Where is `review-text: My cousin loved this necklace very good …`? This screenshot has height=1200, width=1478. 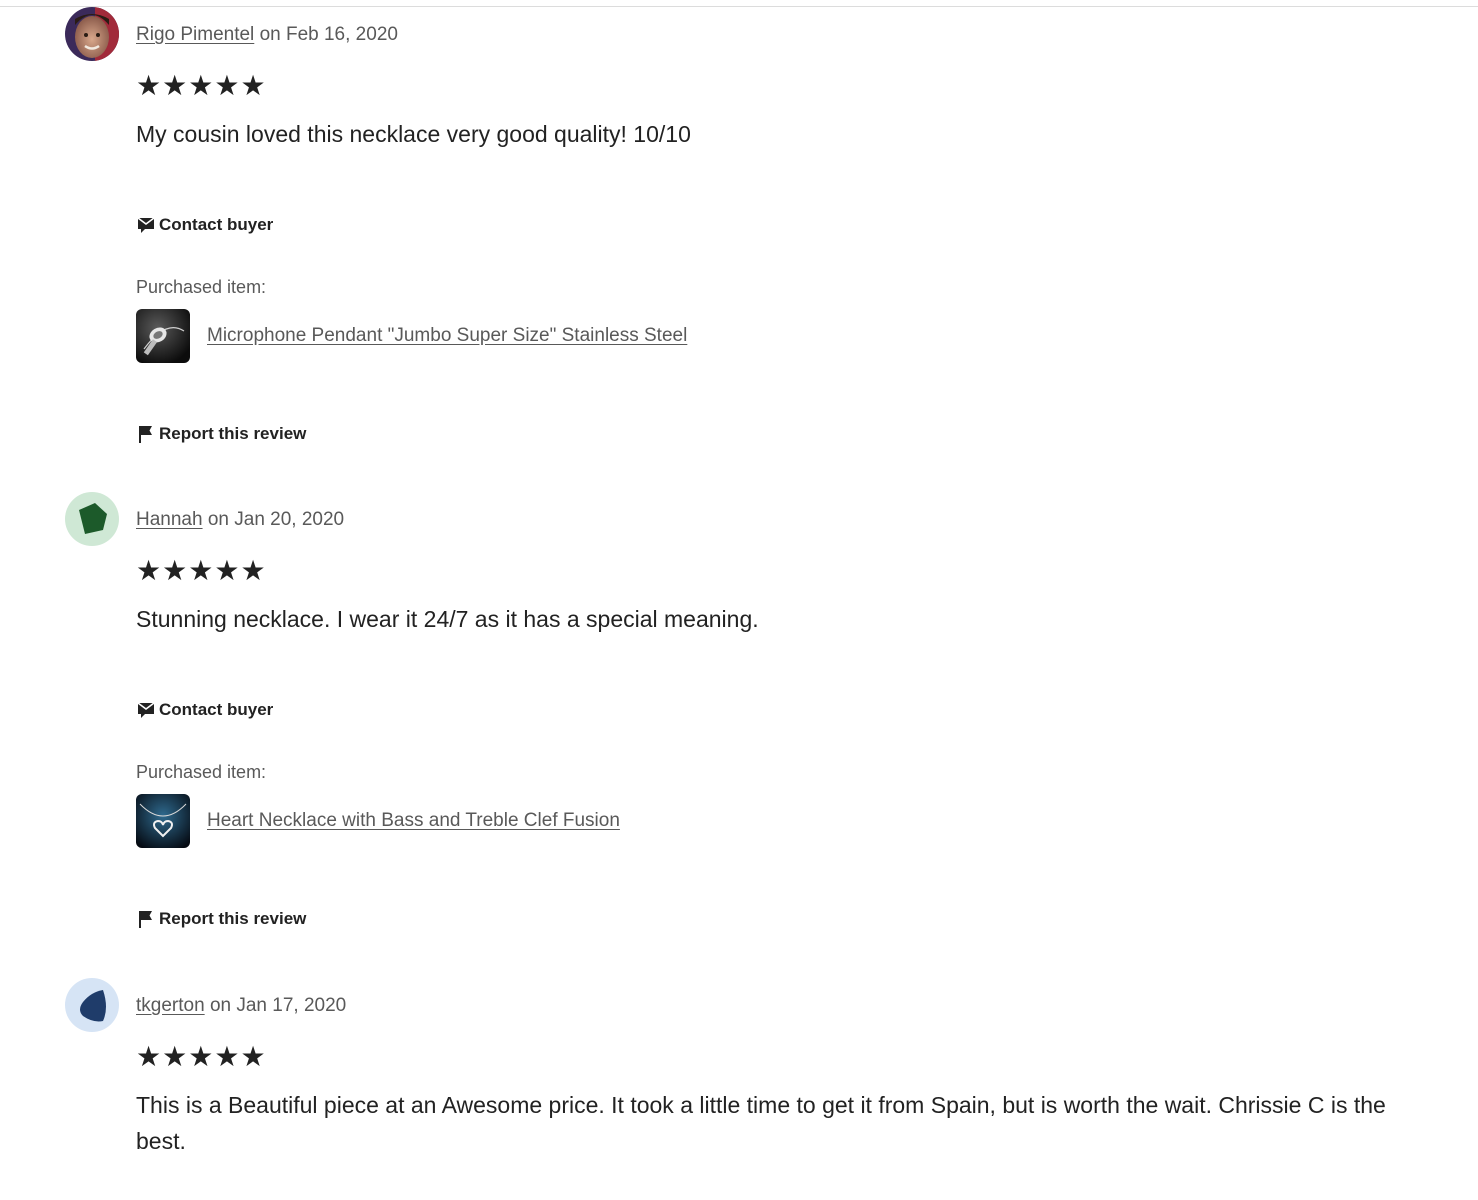
review-text: My cousin loved this necklace very good … is located at coordinates (413, 134).